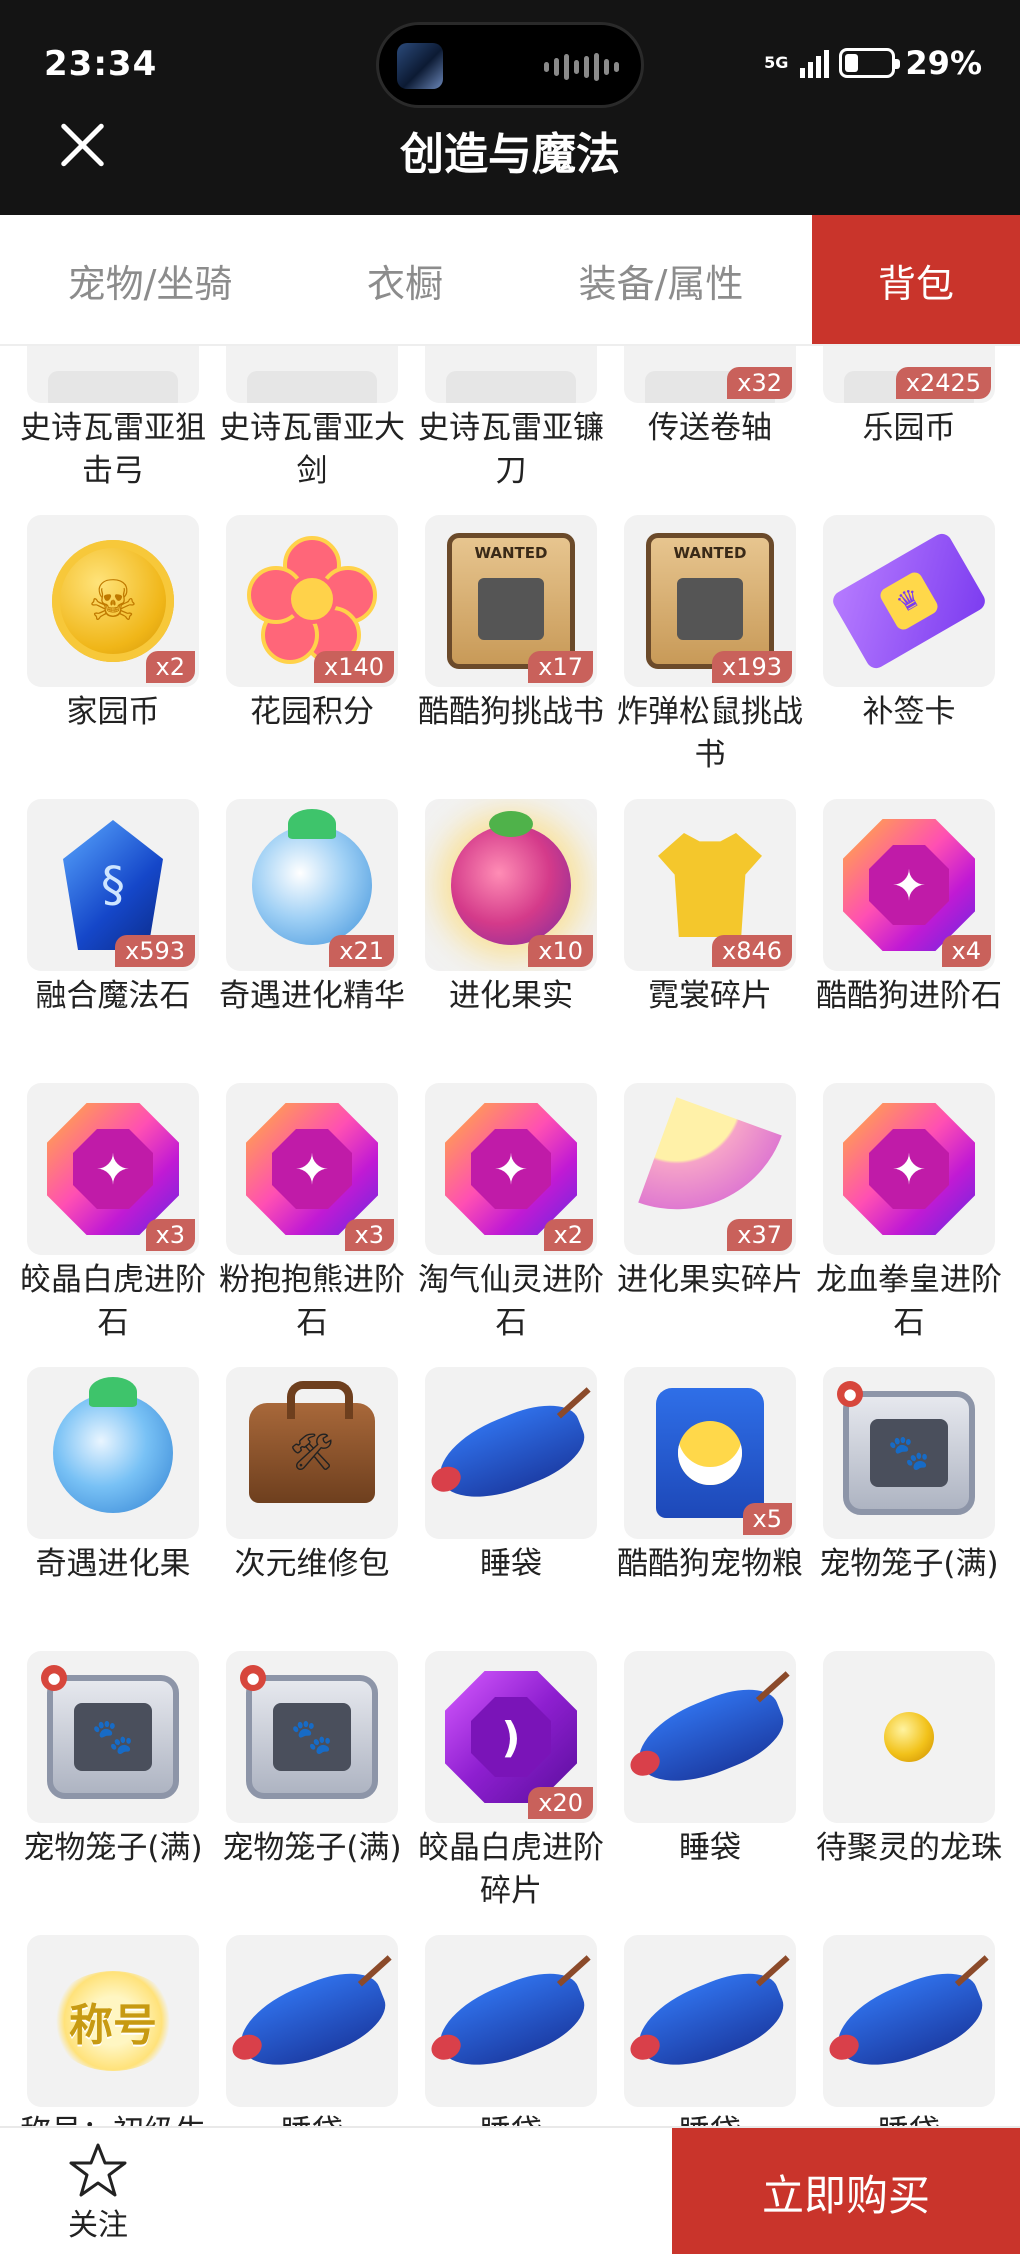  I want to click on item-name: 淘气仙灵进阶石, so click(511, 1301).